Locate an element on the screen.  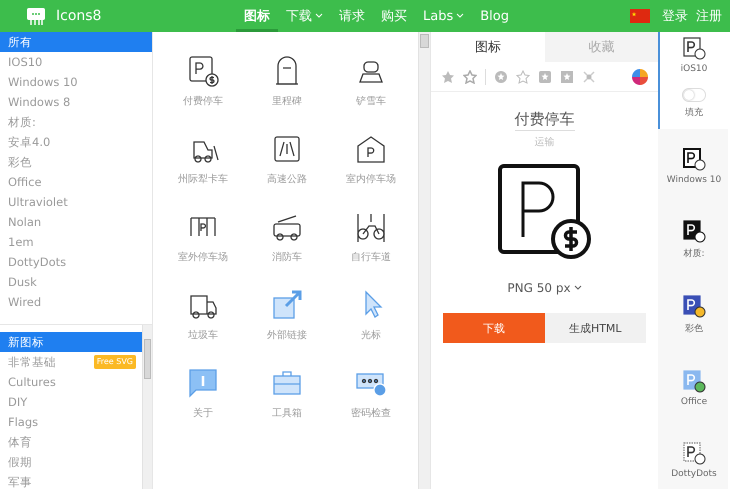
size-dropdown: PNG 50 px is located at coordinates (544, 288).